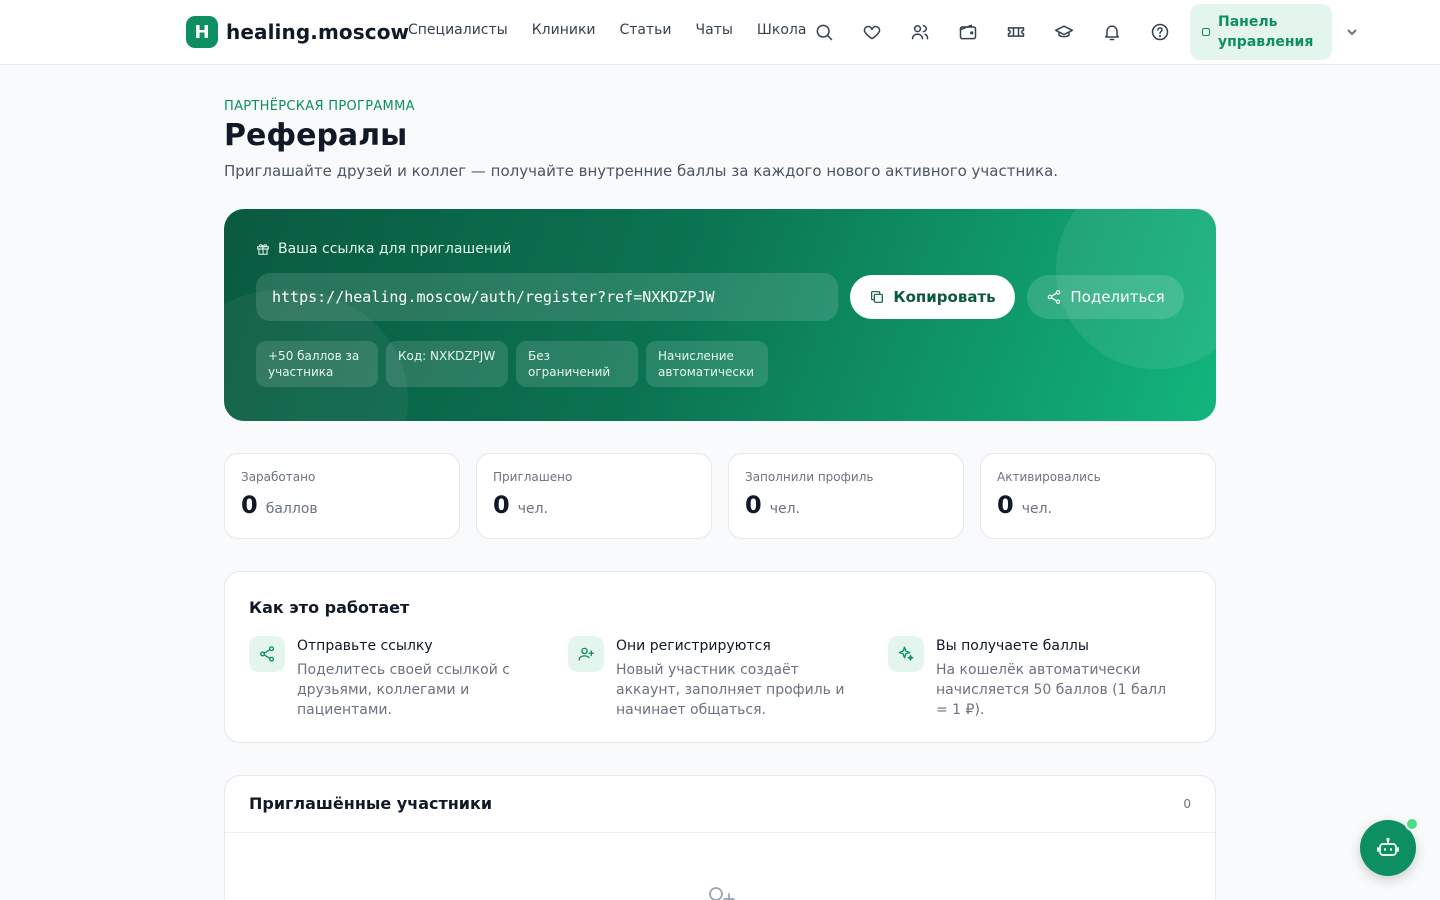  What do you see at coordinates (371, 803) in the screenshot?
I see `invited-title: Приглашённые участники` at bounding box center [371, 803].